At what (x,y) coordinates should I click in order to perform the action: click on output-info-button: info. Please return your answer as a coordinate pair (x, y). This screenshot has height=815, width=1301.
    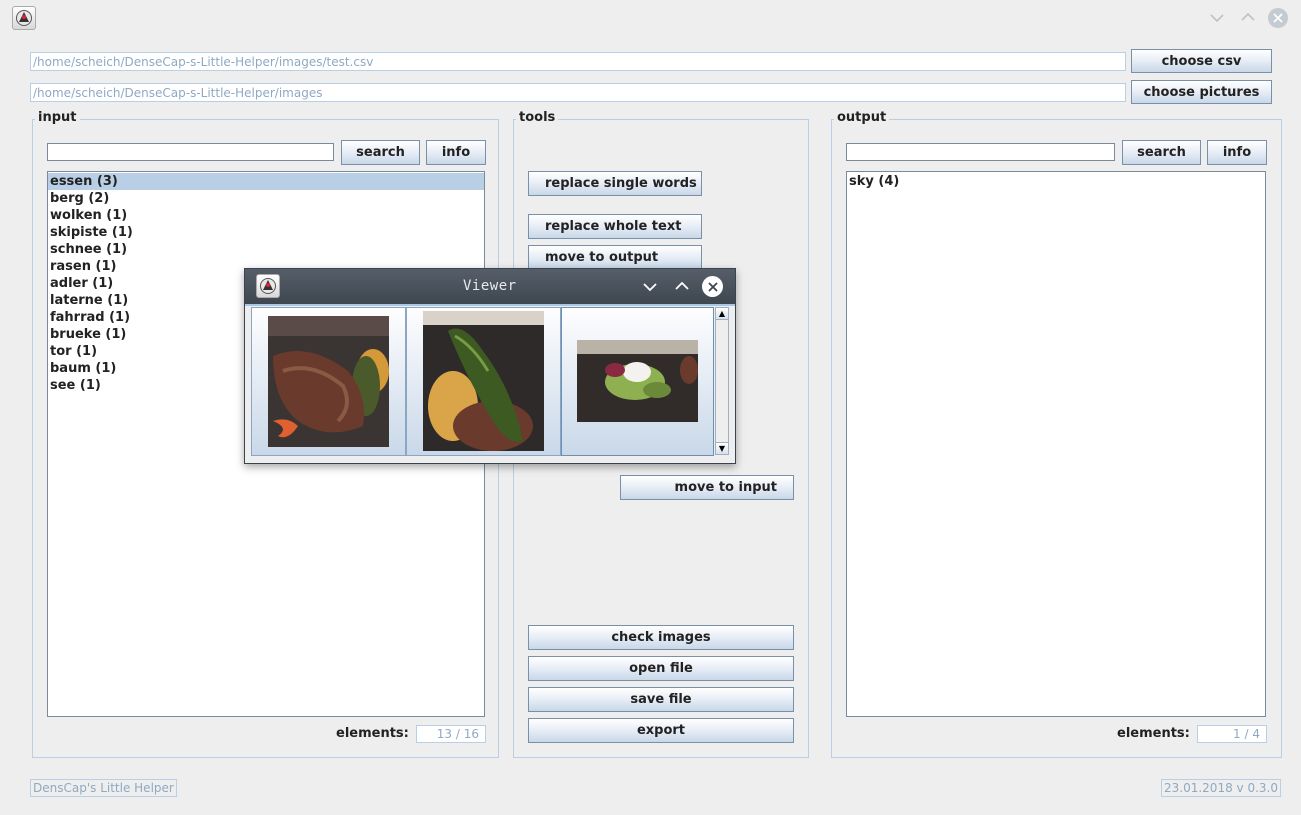
    Looking at the image, I should click on (1237, 152).